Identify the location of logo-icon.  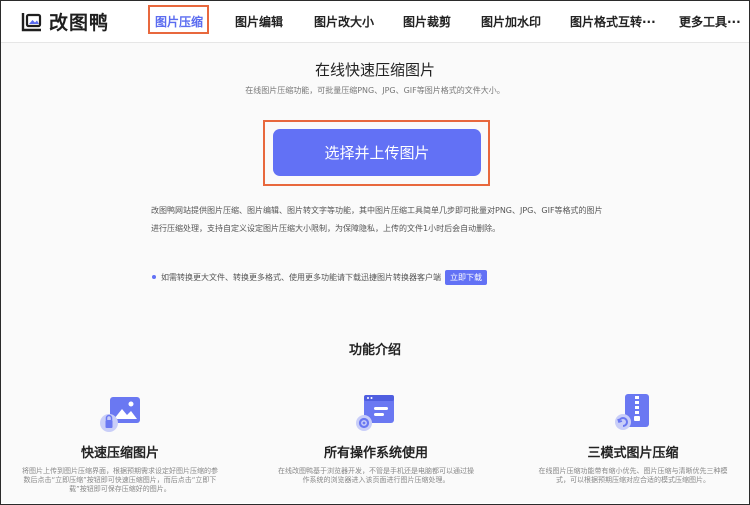
(31, 22).